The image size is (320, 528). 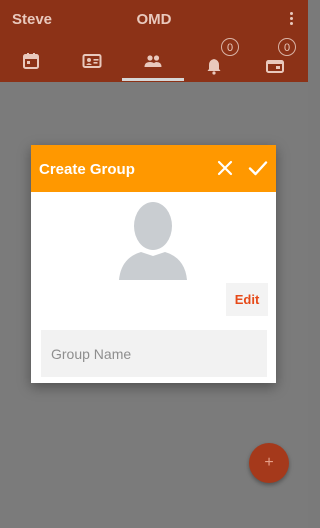 I want to click on calendar-icon, so click(x=30, y=61).